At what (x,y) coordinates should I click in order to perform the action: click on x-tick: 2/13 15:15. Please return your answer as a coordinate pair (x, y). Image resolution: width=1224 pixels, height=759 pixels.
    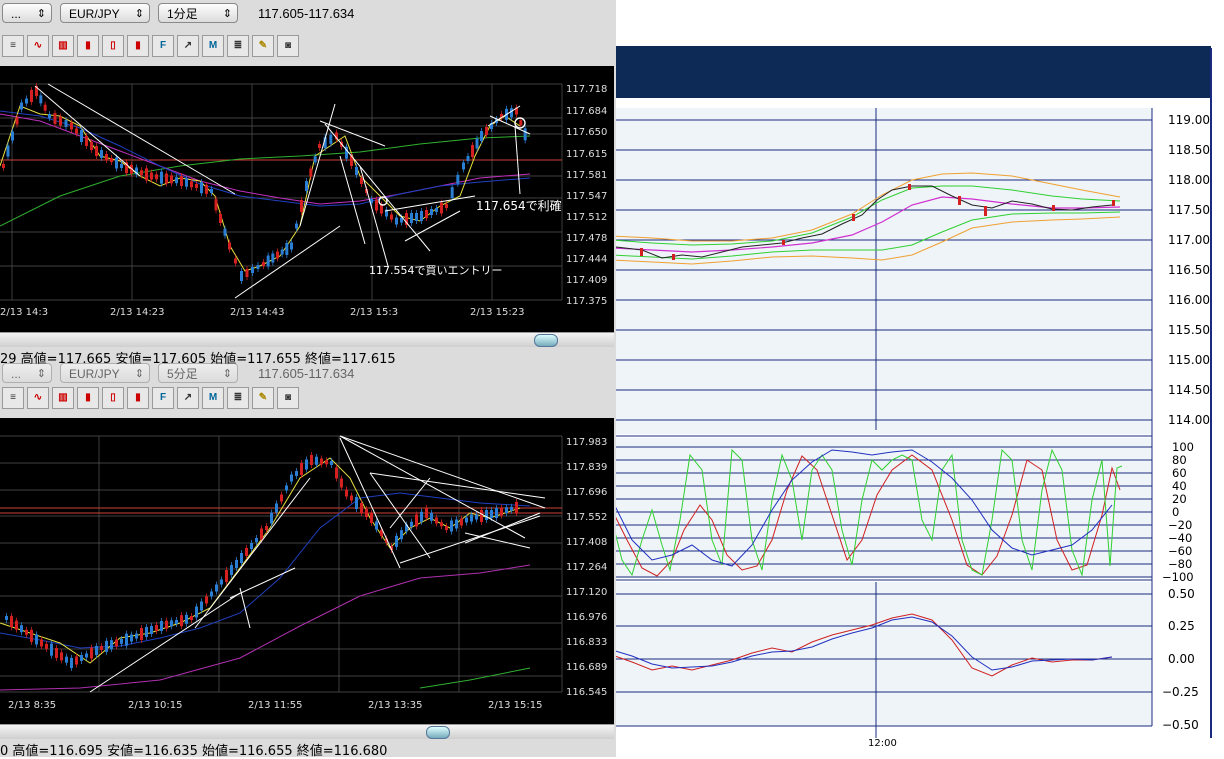
    Looking at the image, I should click on (515, 705).